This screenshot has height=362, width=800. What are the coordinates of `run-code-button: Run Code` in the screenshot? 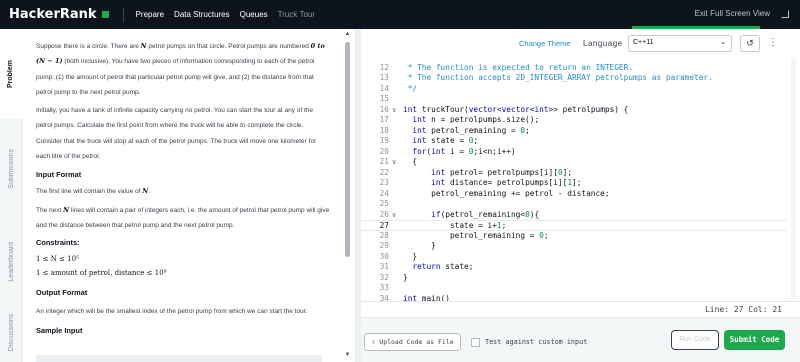 It's located at (695, 340).